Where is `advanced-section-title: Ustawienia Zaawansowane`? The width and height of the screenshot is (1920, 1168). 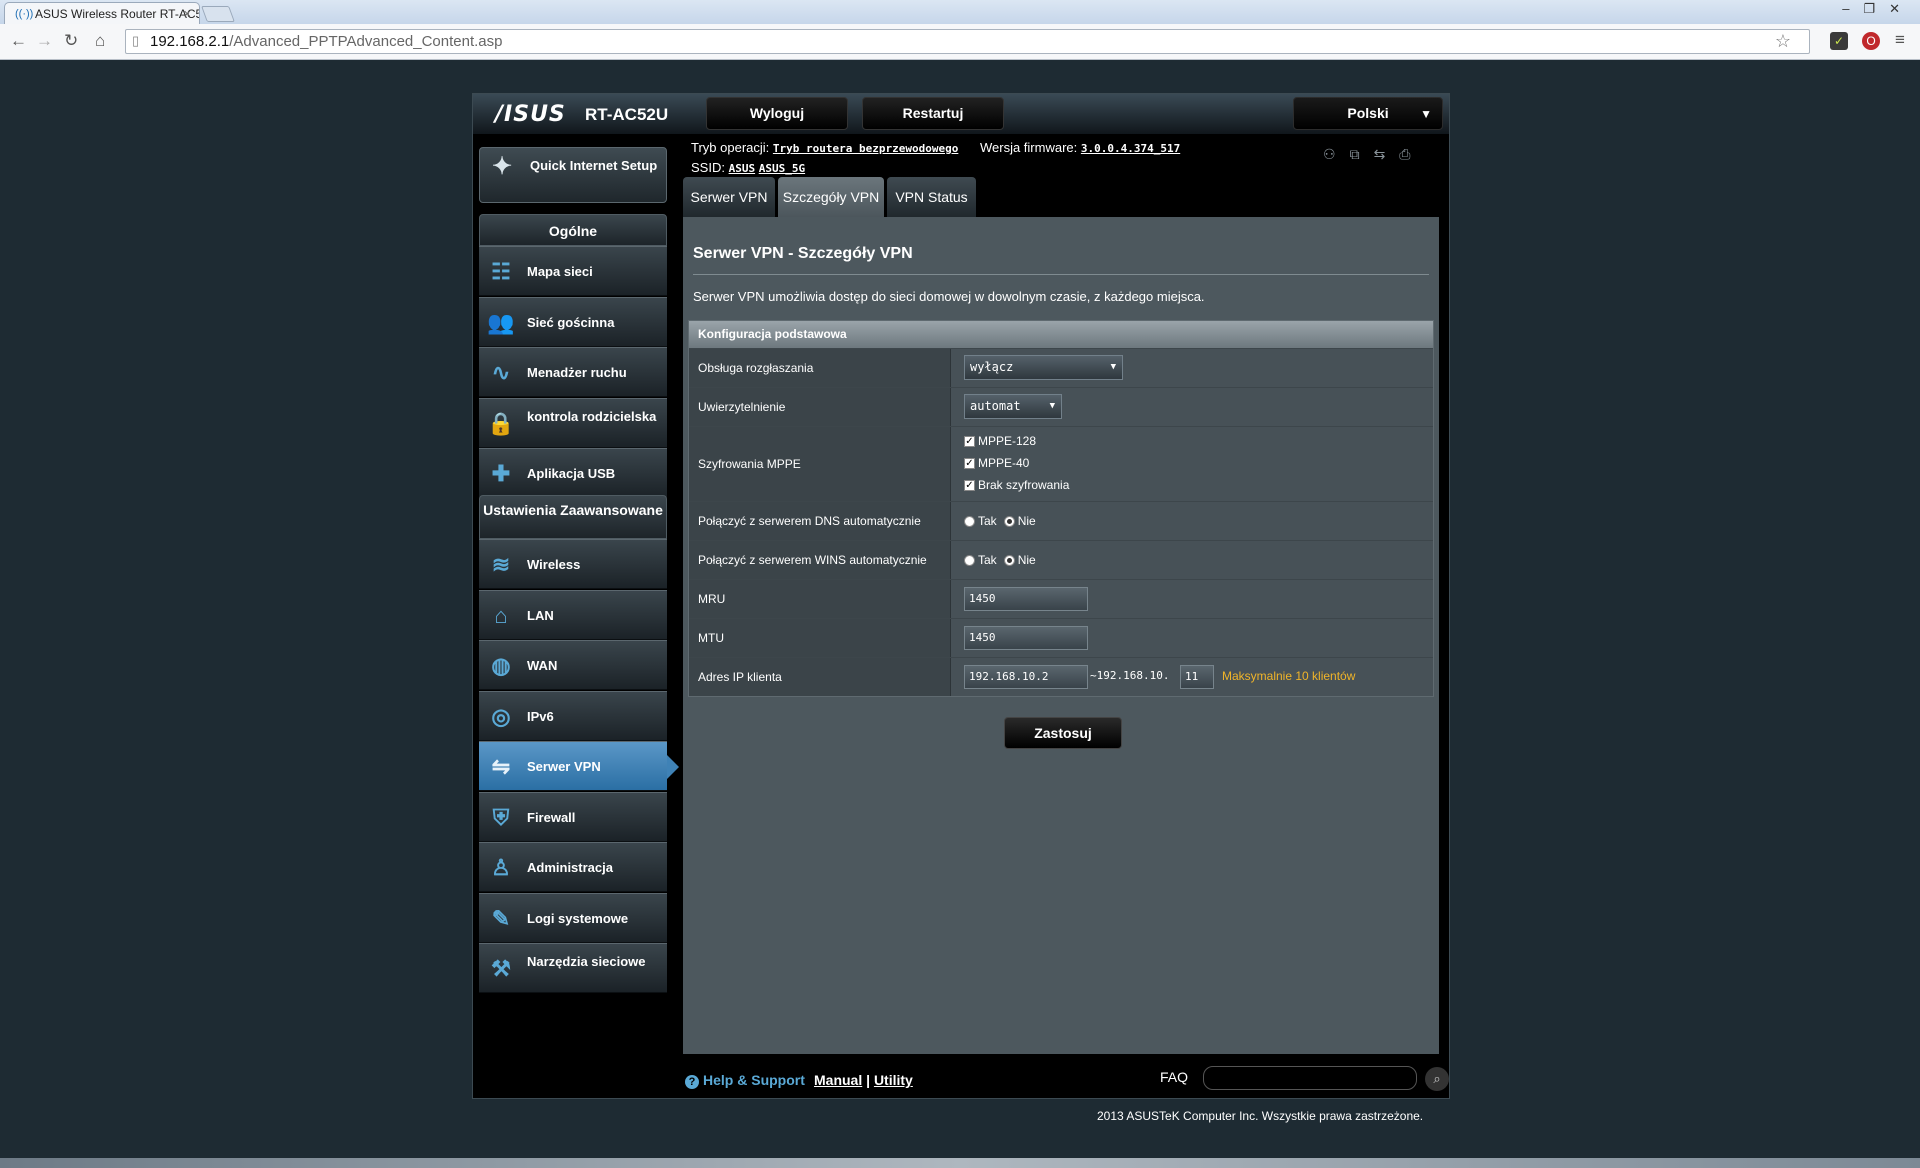
advanced-section-title: Ustawienia Zaawansowane is located at coordinates (573, 517).